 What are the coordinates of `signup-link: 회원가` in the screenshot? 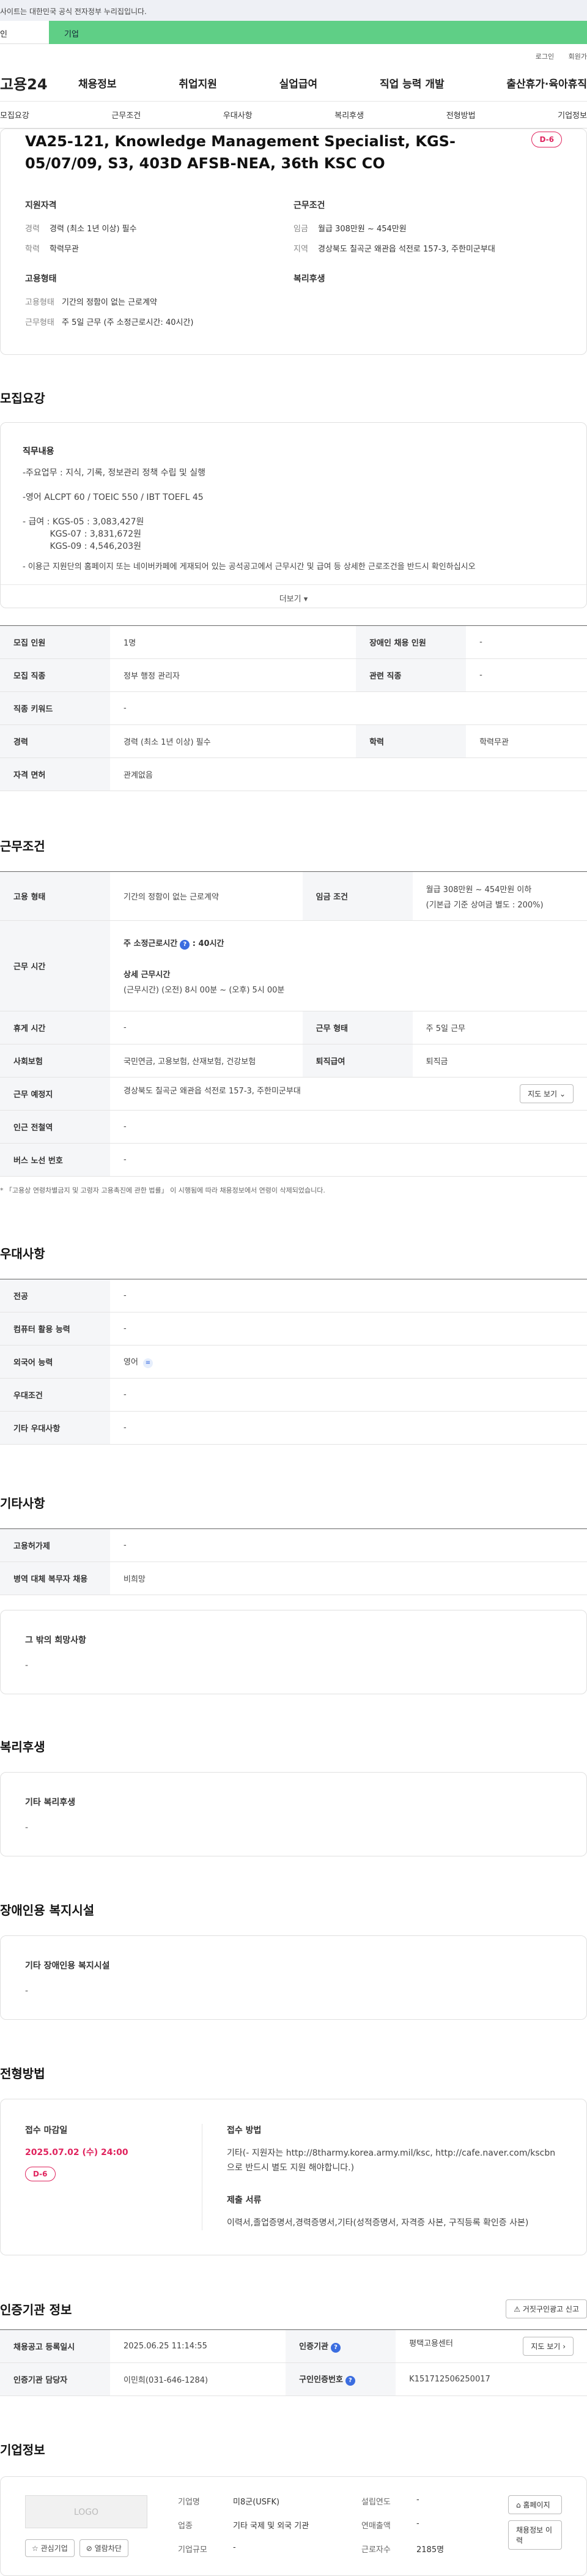 It's located at (578, 57).